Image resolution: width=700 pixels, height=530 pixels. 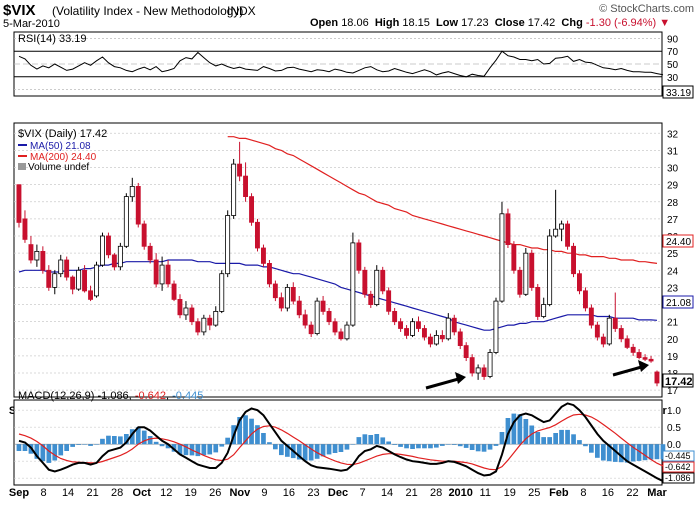 What do you see at coordinates (673, 39) in the screenshot?
I see `rsi-tick-label: 90` at bounding box center [673, 39].